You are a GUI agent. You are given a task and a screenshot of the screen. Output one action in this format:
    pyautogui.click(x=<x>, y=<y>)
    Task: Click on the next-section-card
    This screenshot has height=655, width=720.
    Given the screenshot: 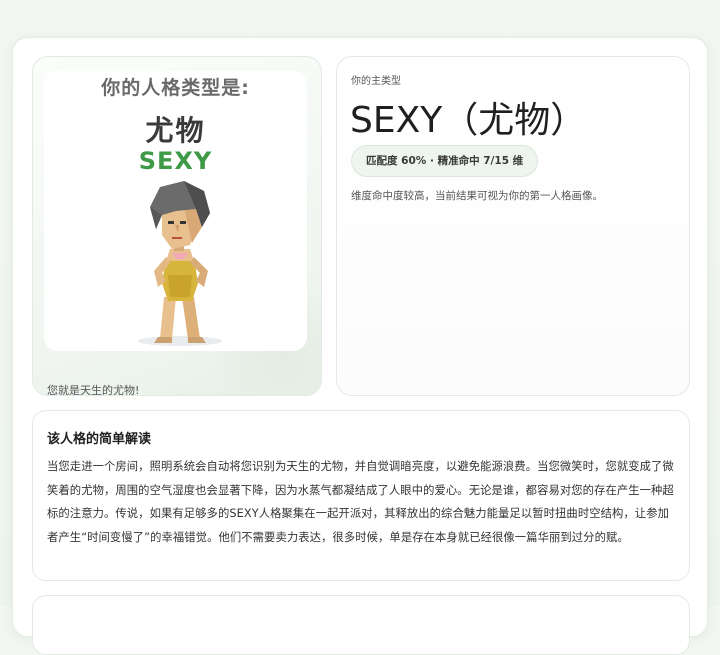 What is the action you would take?
    pyautogui.click(x=361, y=625)
    